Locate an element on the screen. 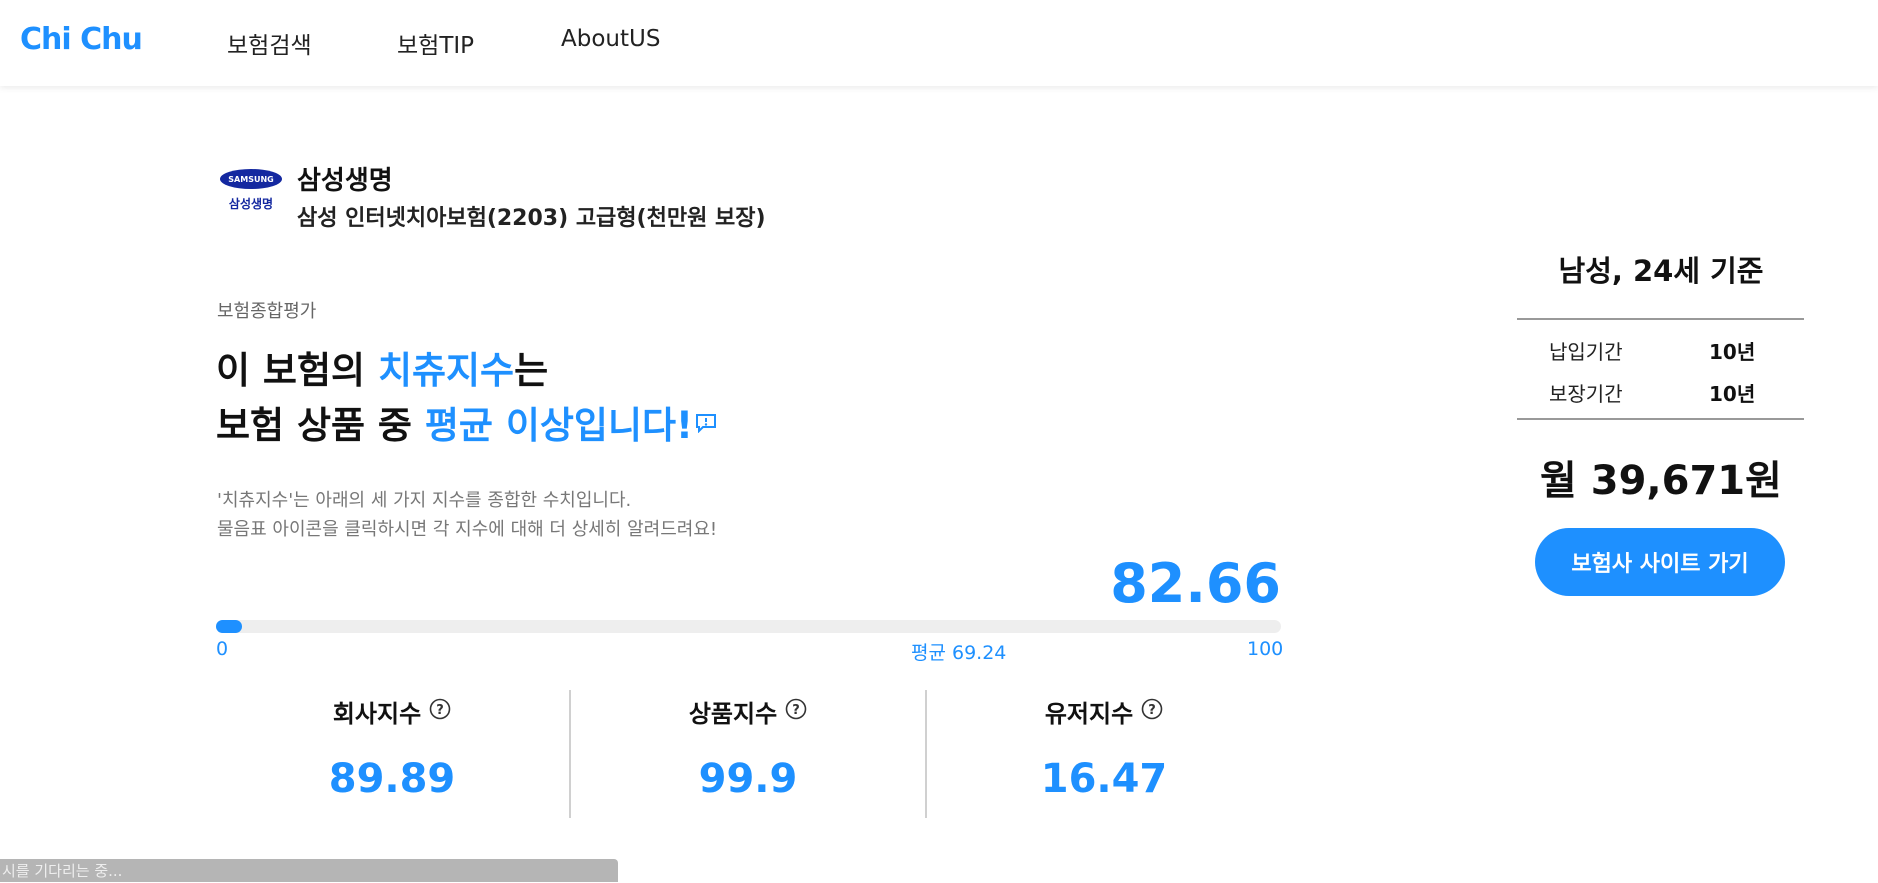 Image resolution: width=1878 pixels, height=883 pixels. sub-score-product: 상품지수 ? 99.9 is located at coordinates (748, 755).